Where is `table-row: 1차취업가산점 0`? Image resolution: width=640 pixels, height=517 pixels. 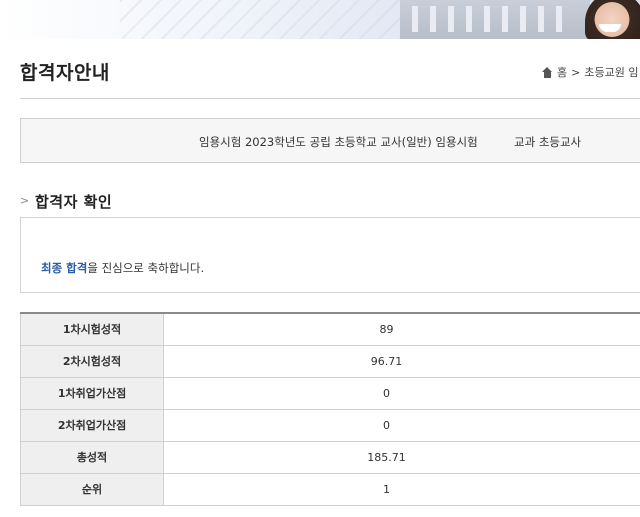 table-row: 1차취업가산점 0 is located at coordinates (330, 393).